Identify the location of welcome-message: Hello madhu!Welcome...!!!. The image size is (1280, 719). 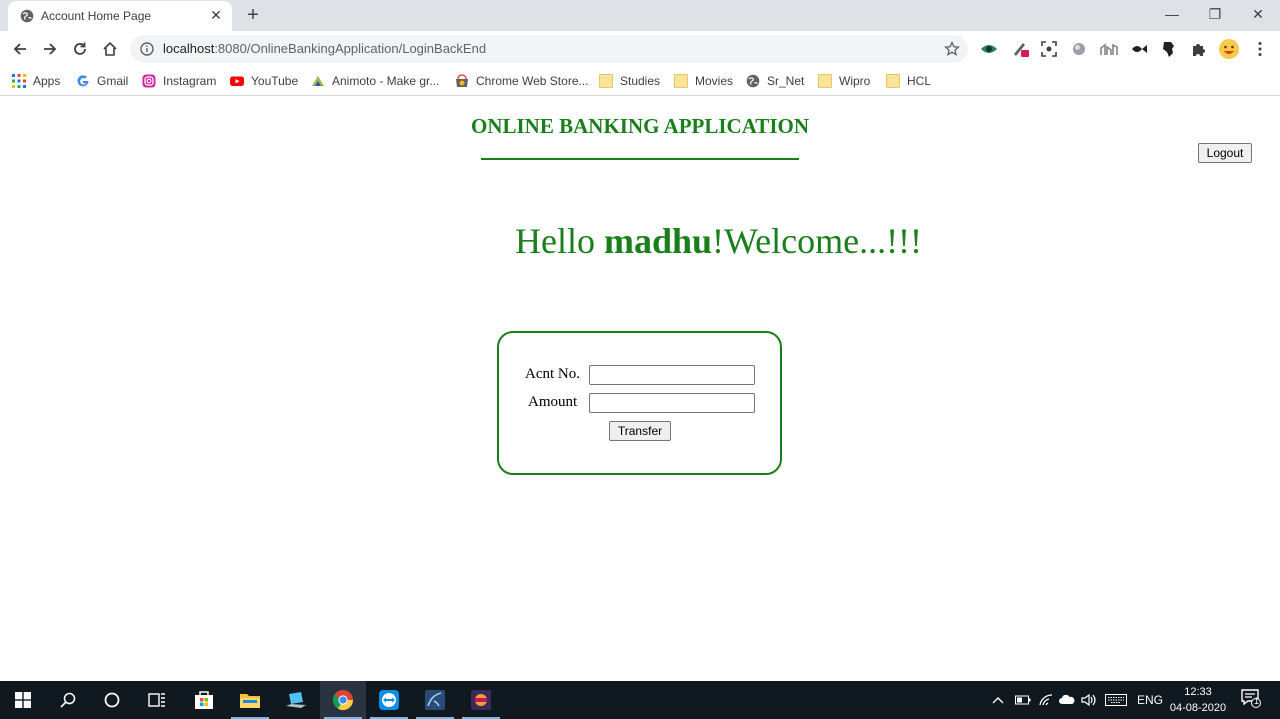
(718, 241).